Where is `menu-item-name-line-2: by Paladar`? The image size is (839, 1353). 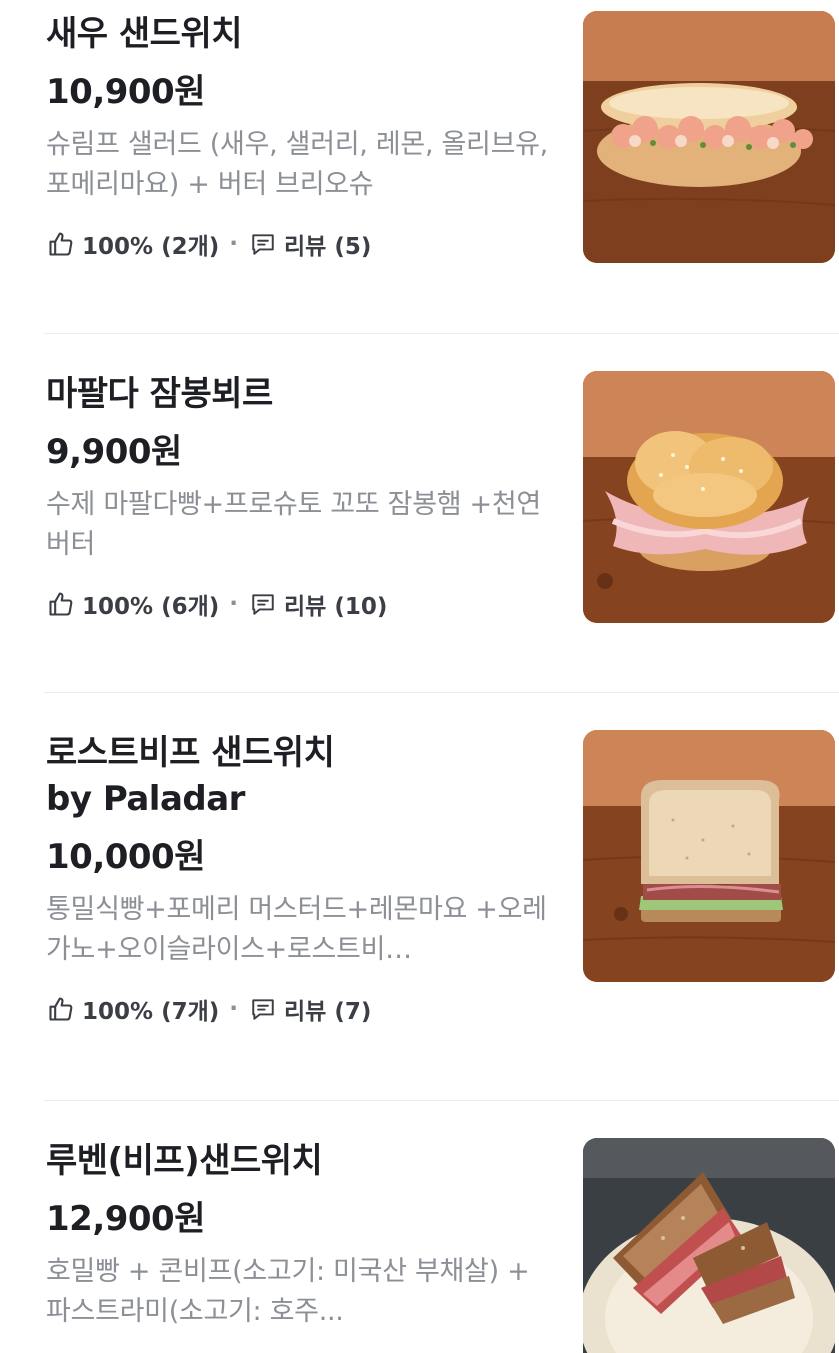 menu-item-name-line-2: by Paladar is located at coordinates (145, 799).